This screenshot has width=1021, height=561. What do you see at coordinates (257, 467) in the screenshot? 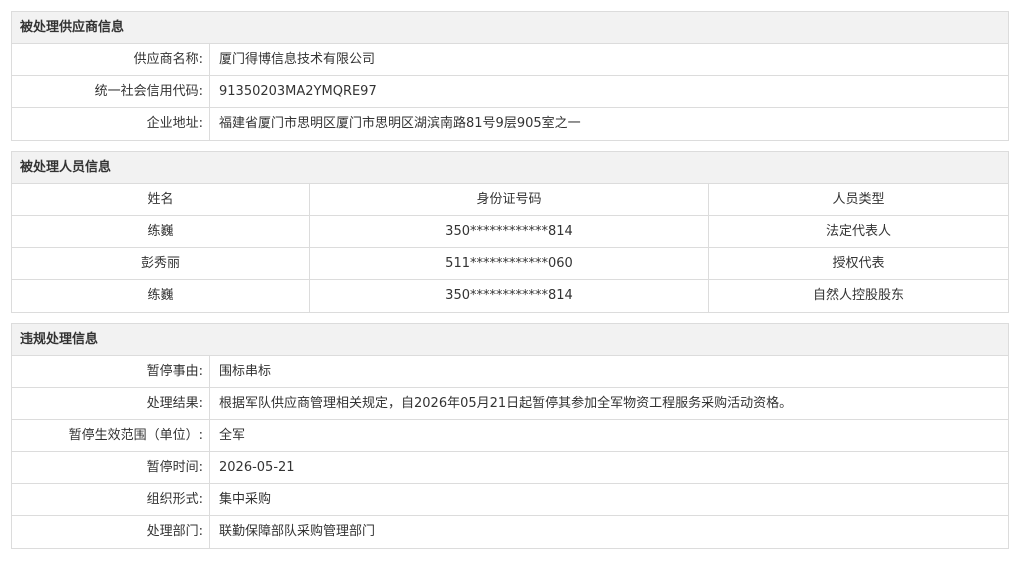
I see `suspension-date-value: 2026-05-21` at bounding box center [257, 467].